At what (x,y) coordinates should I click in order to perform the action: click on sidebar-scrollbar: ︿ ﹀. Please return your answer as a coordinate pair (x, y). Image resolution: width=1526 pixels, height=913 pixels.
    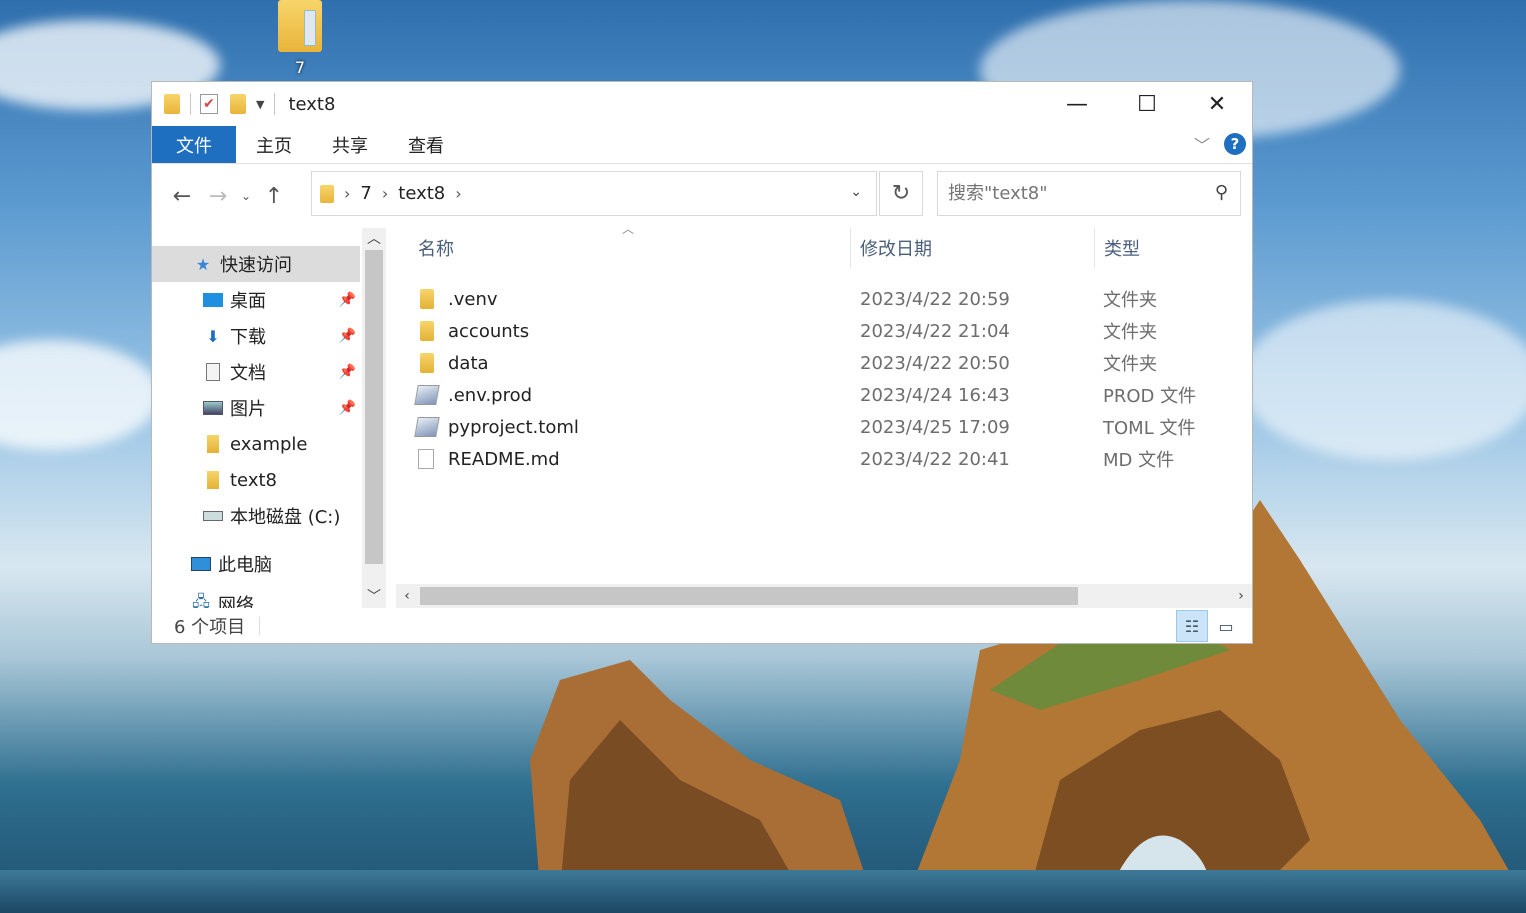
    Looking at the image, I should click on (374, 418).